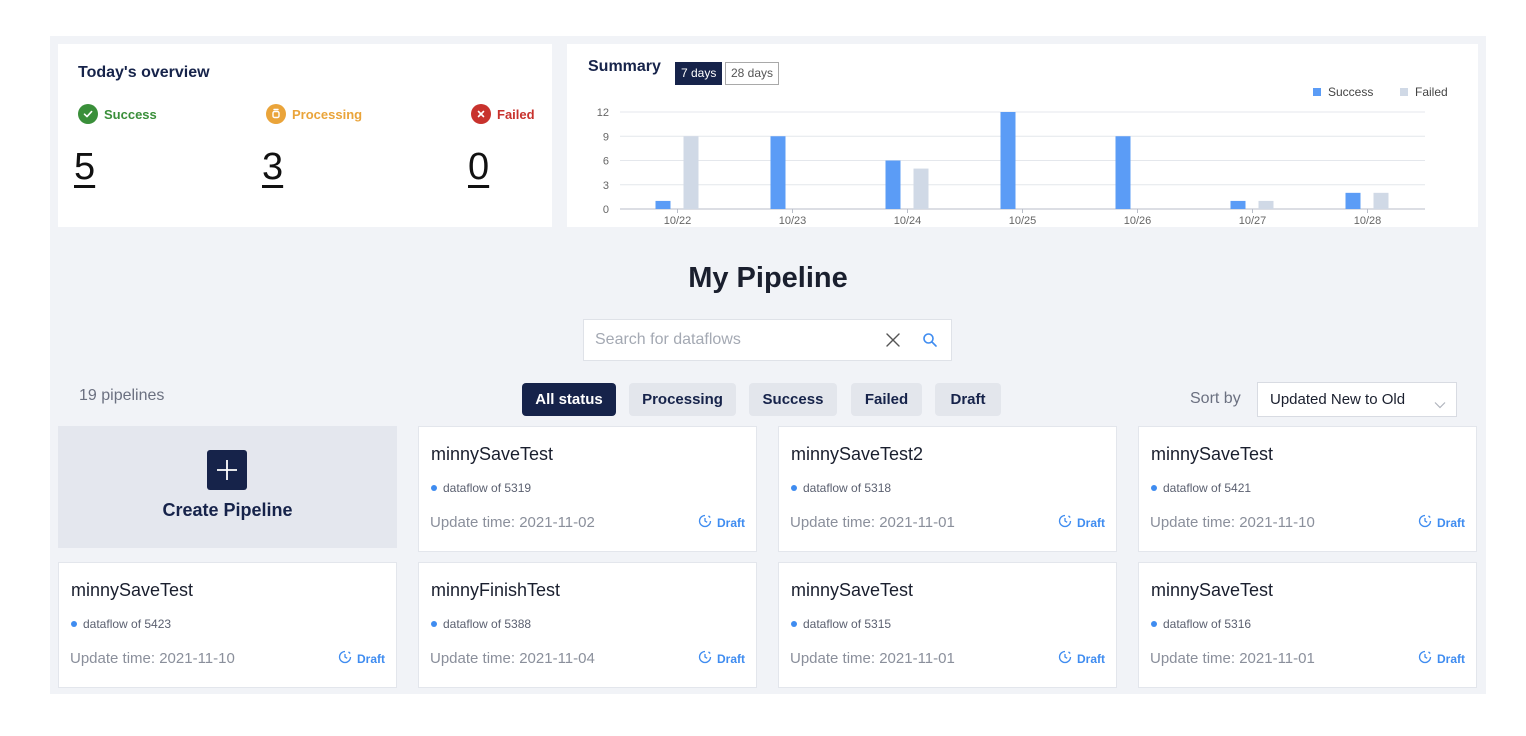 The width and height of the screenshot is (1526, 736). What do you see at coordinates (730, 340) in the screenshot?
I see `search-input` at bounding box center [730, 340].